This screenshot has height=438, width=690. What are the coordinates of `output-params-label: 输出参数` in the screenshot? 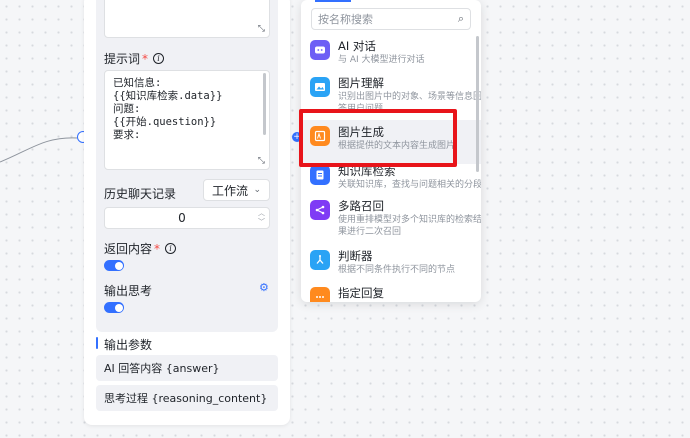 It's located at (128, 345).